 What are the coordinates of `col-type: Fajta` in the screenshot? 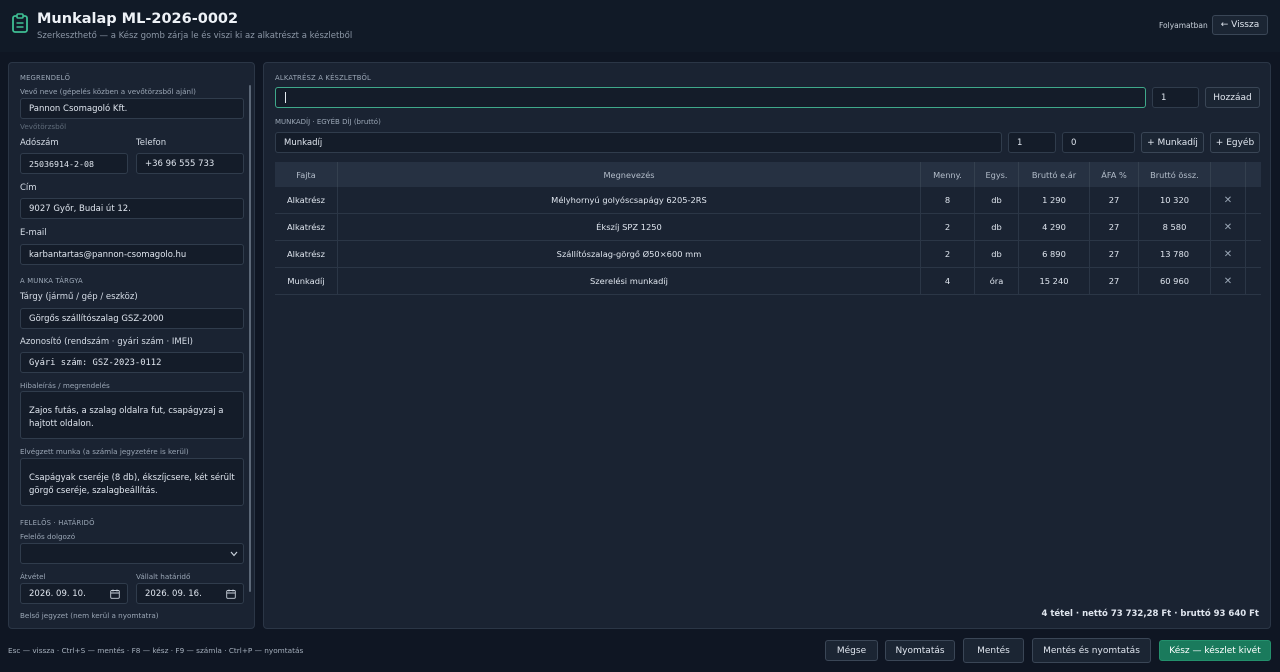 It's located at (306, 174).